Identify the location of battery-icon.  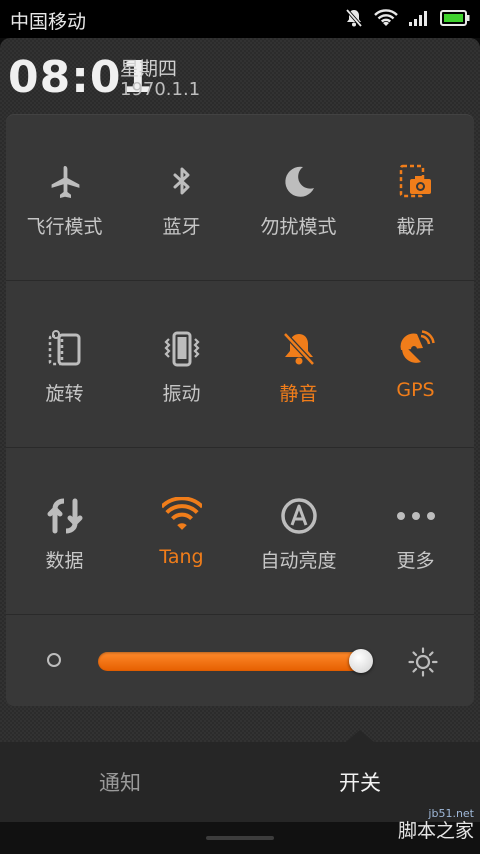
(455, 18).